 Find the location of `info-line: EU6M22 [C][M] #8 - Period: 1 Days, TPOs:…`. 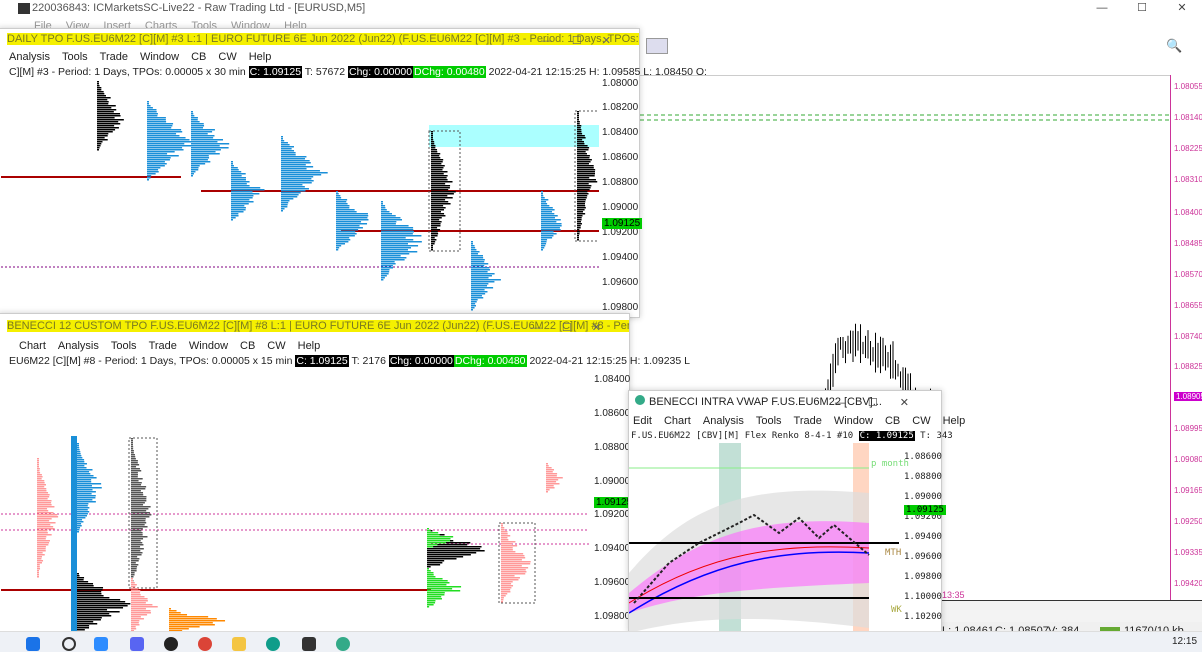

info-line: EU6M22 [C][M] #8 - Period: 1 Days, TPOs:… is located at coordinates (345, 361).